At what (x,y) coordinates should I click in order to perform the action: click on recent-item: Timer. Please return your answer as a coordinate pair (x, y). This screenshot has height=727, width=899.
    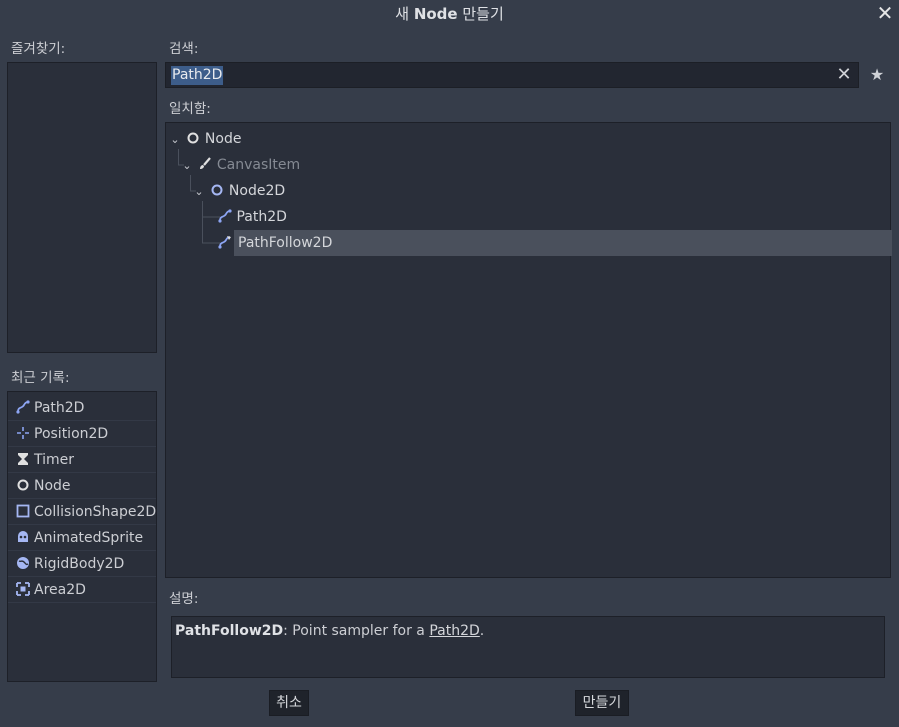
    Looking at the image, I should click on (82, 460).